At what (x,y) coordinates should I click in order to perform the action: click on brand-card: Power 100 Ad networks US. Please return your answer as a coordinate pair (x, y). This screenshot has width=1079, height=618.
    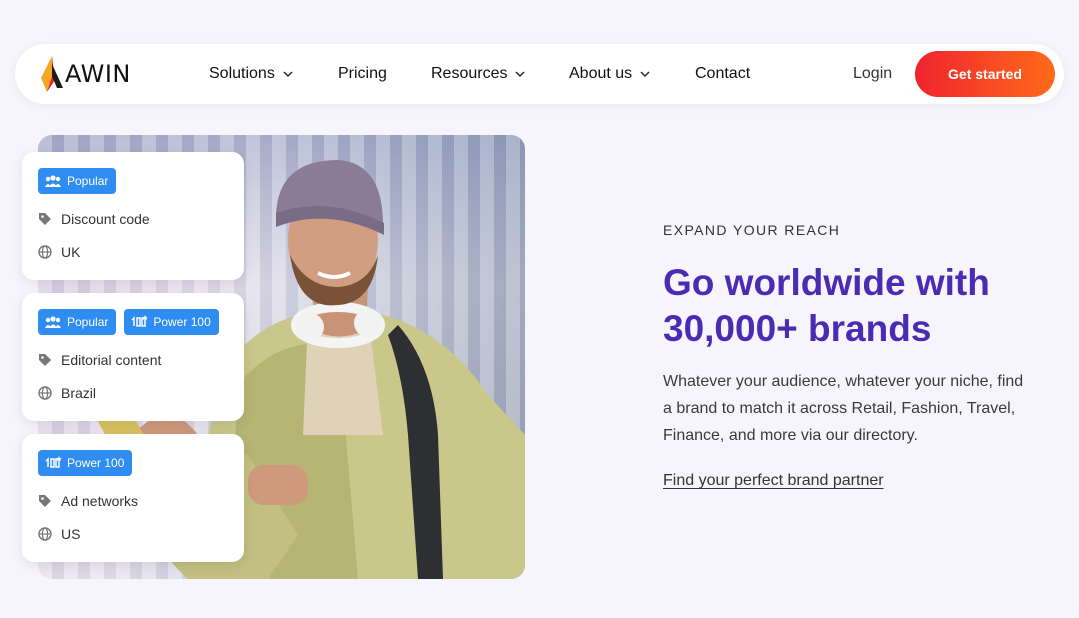
    Looking at the image, I should click on (133, 498).